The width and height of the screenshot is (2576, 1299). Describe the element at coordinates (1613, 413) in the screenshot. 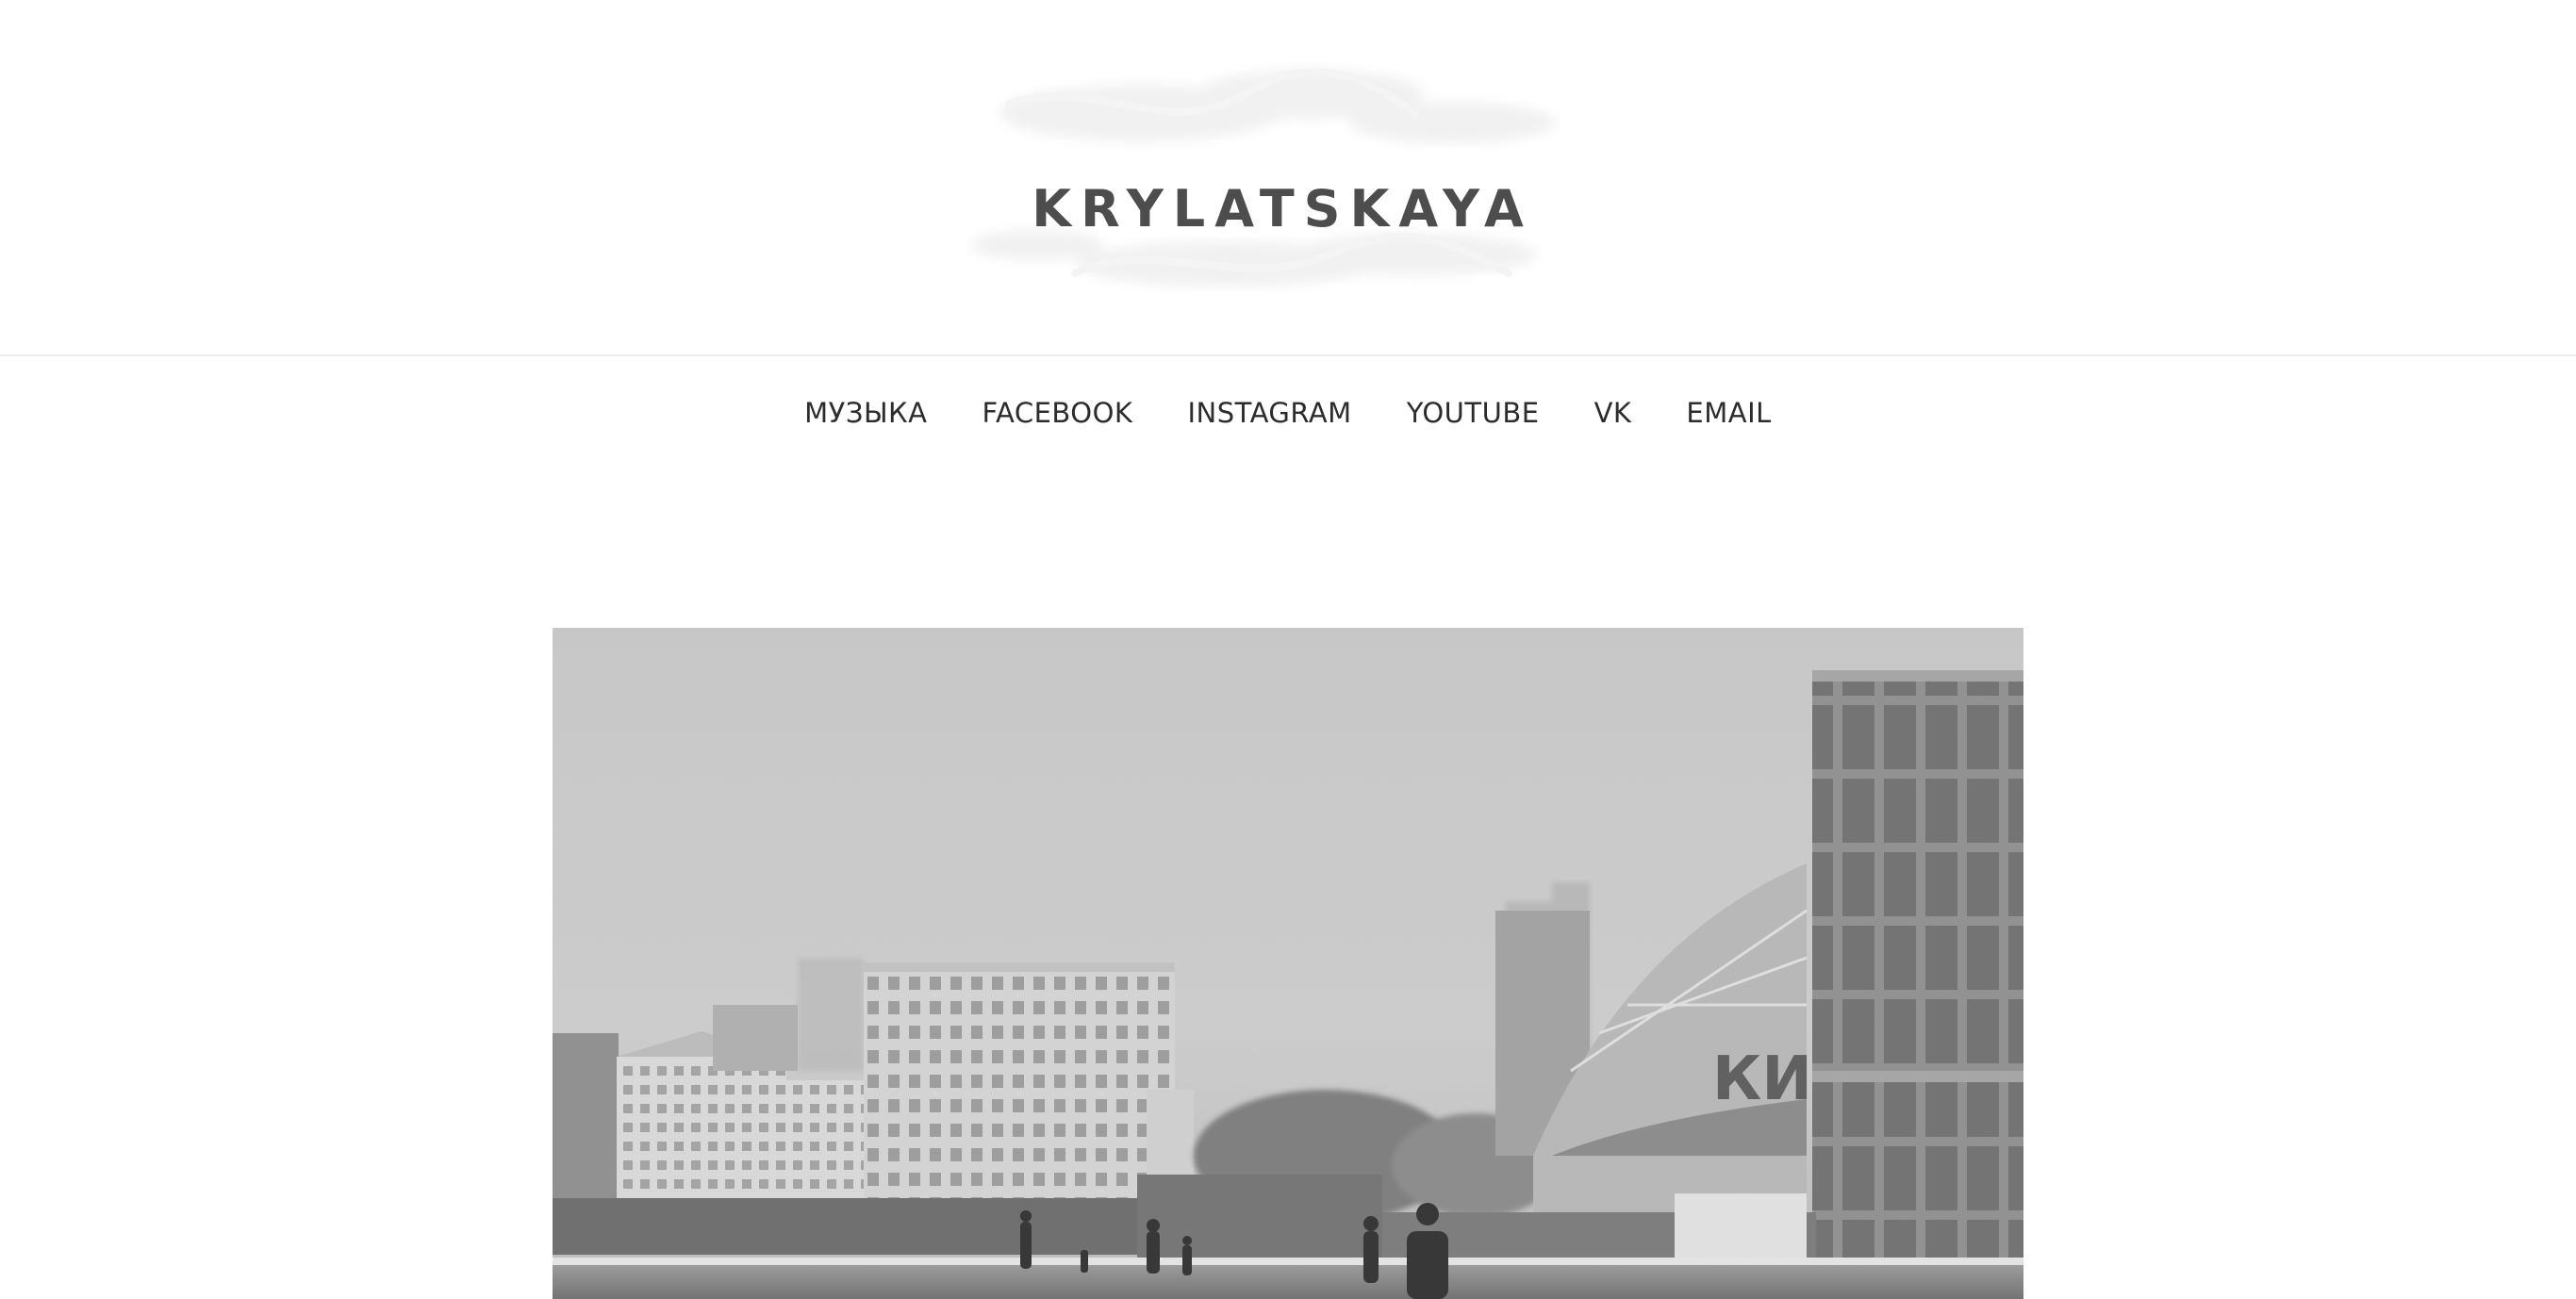

I see `nav-item-vk: VK` at that location.